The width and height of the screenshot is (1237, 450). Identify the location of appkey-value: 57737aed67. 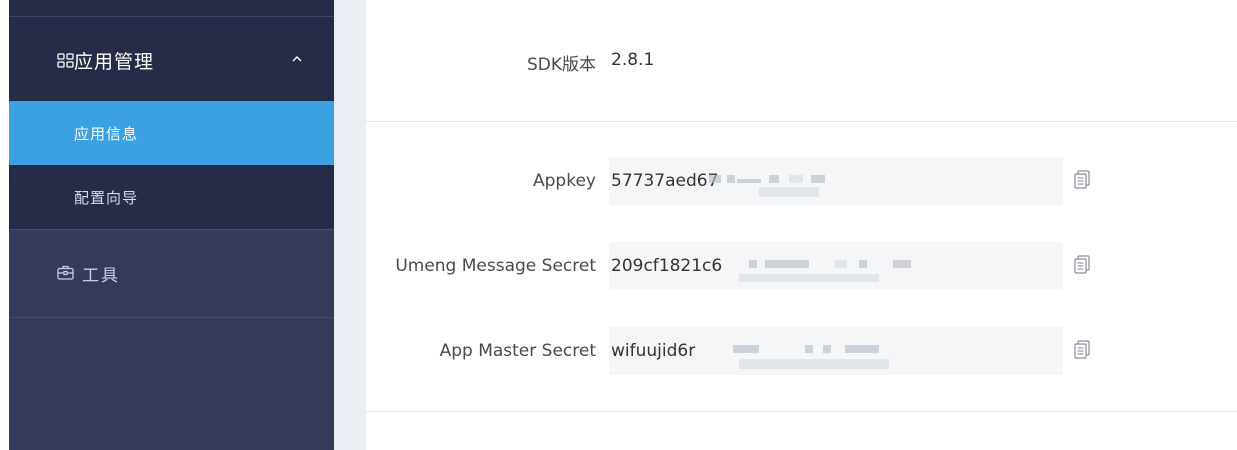
(665, 181).